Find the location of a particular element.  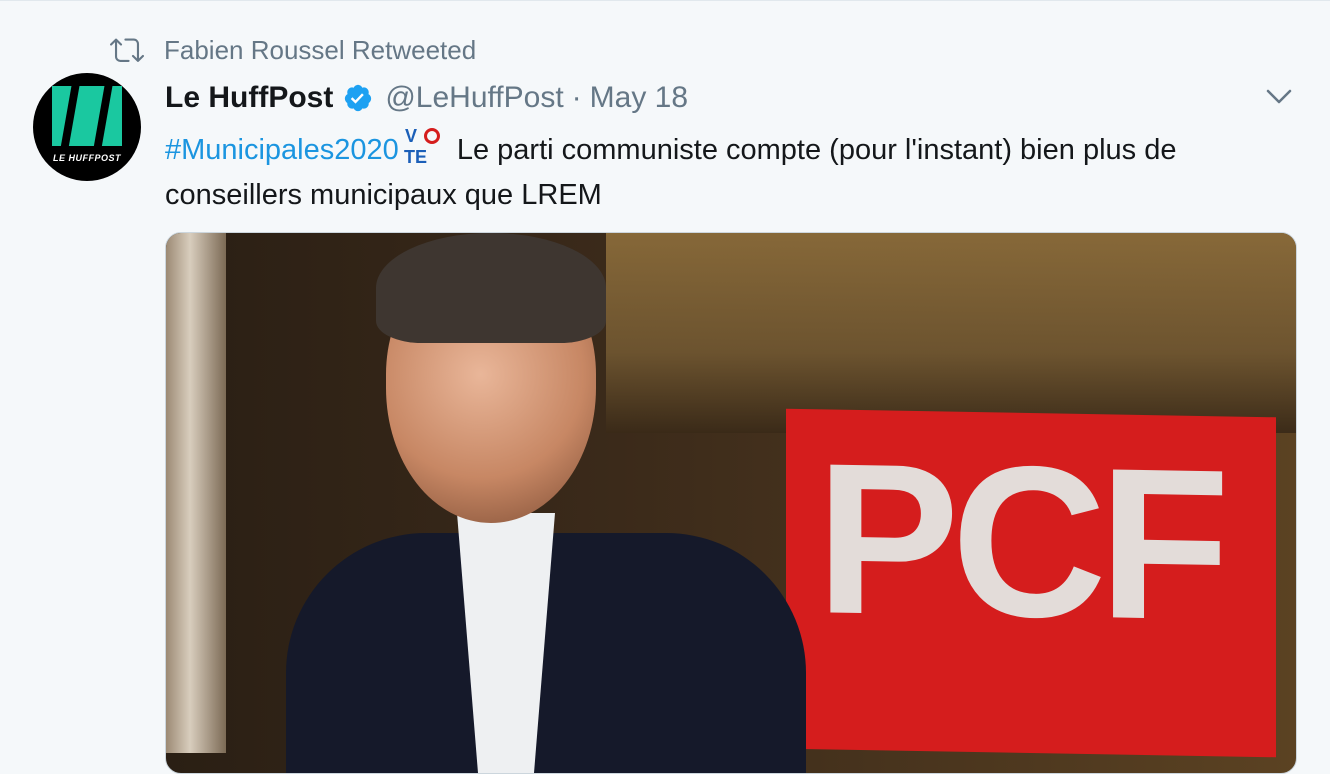

hashtag-link: #Municipales2020 is located at coordinates (282, 150).